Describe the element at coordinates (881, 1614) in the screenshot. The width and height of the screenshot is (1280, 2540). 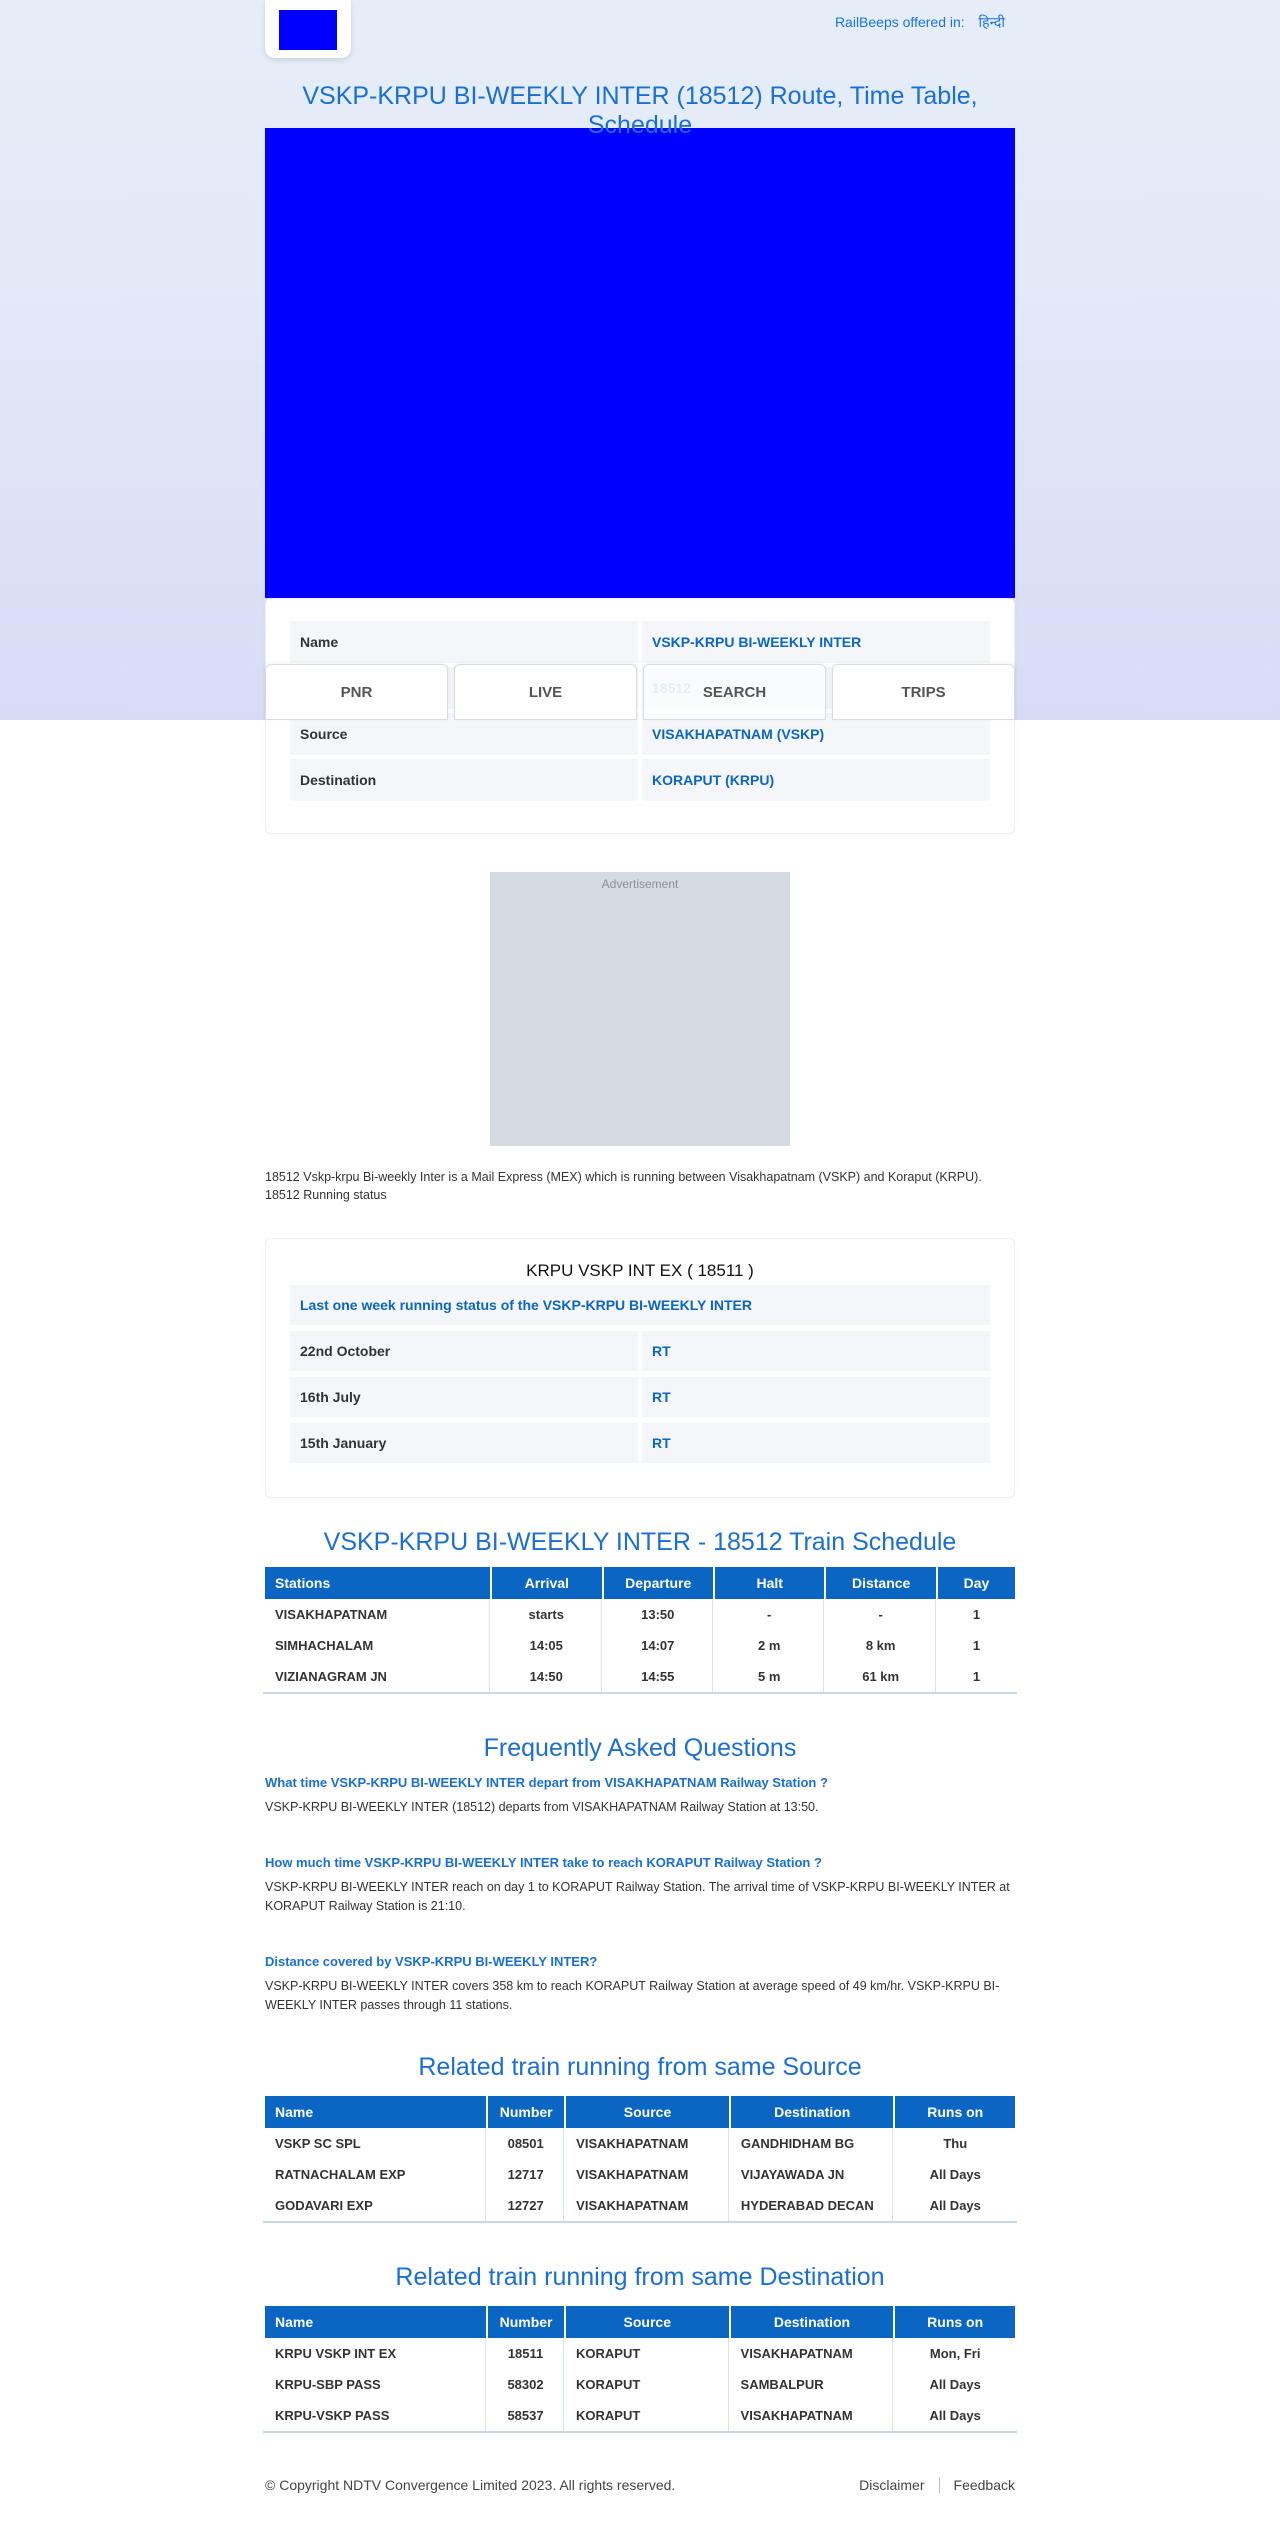
I see `distance-cell: -` at that location.